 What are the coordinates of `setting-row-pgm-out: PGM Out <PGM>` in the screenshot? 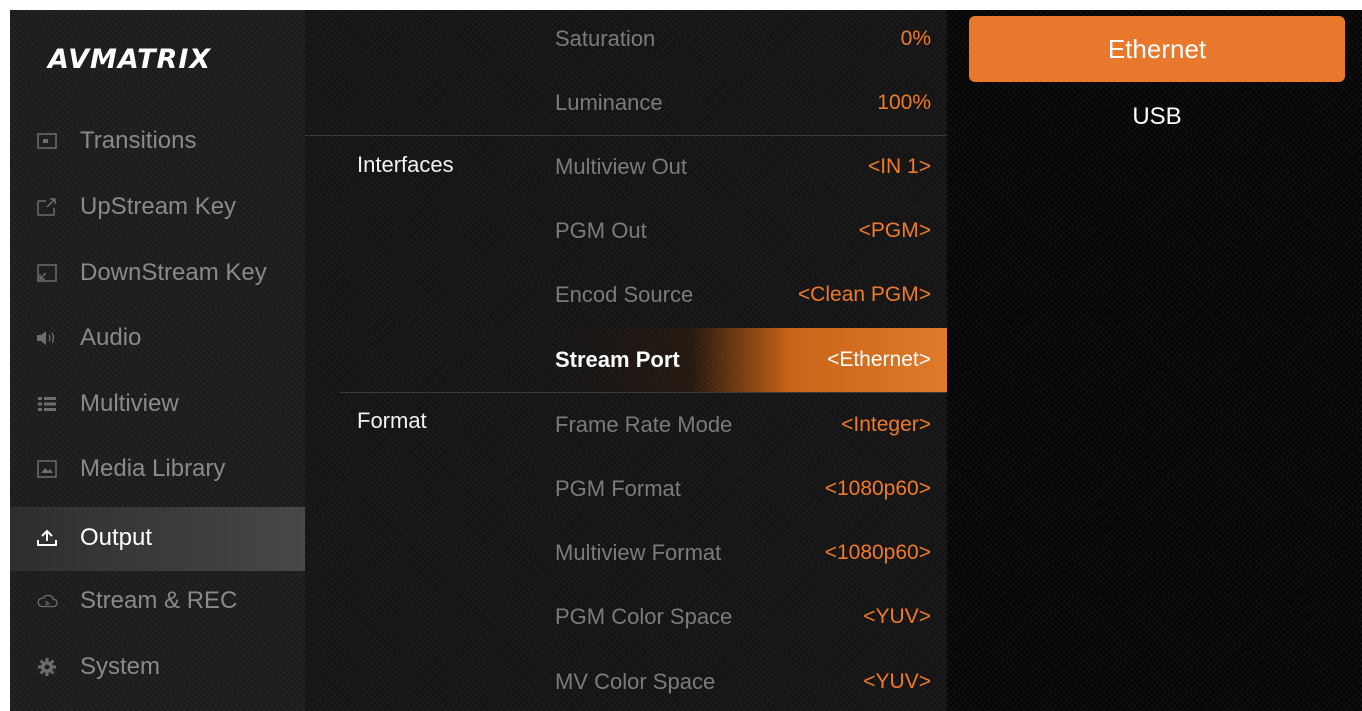 It's located at (751, 231).